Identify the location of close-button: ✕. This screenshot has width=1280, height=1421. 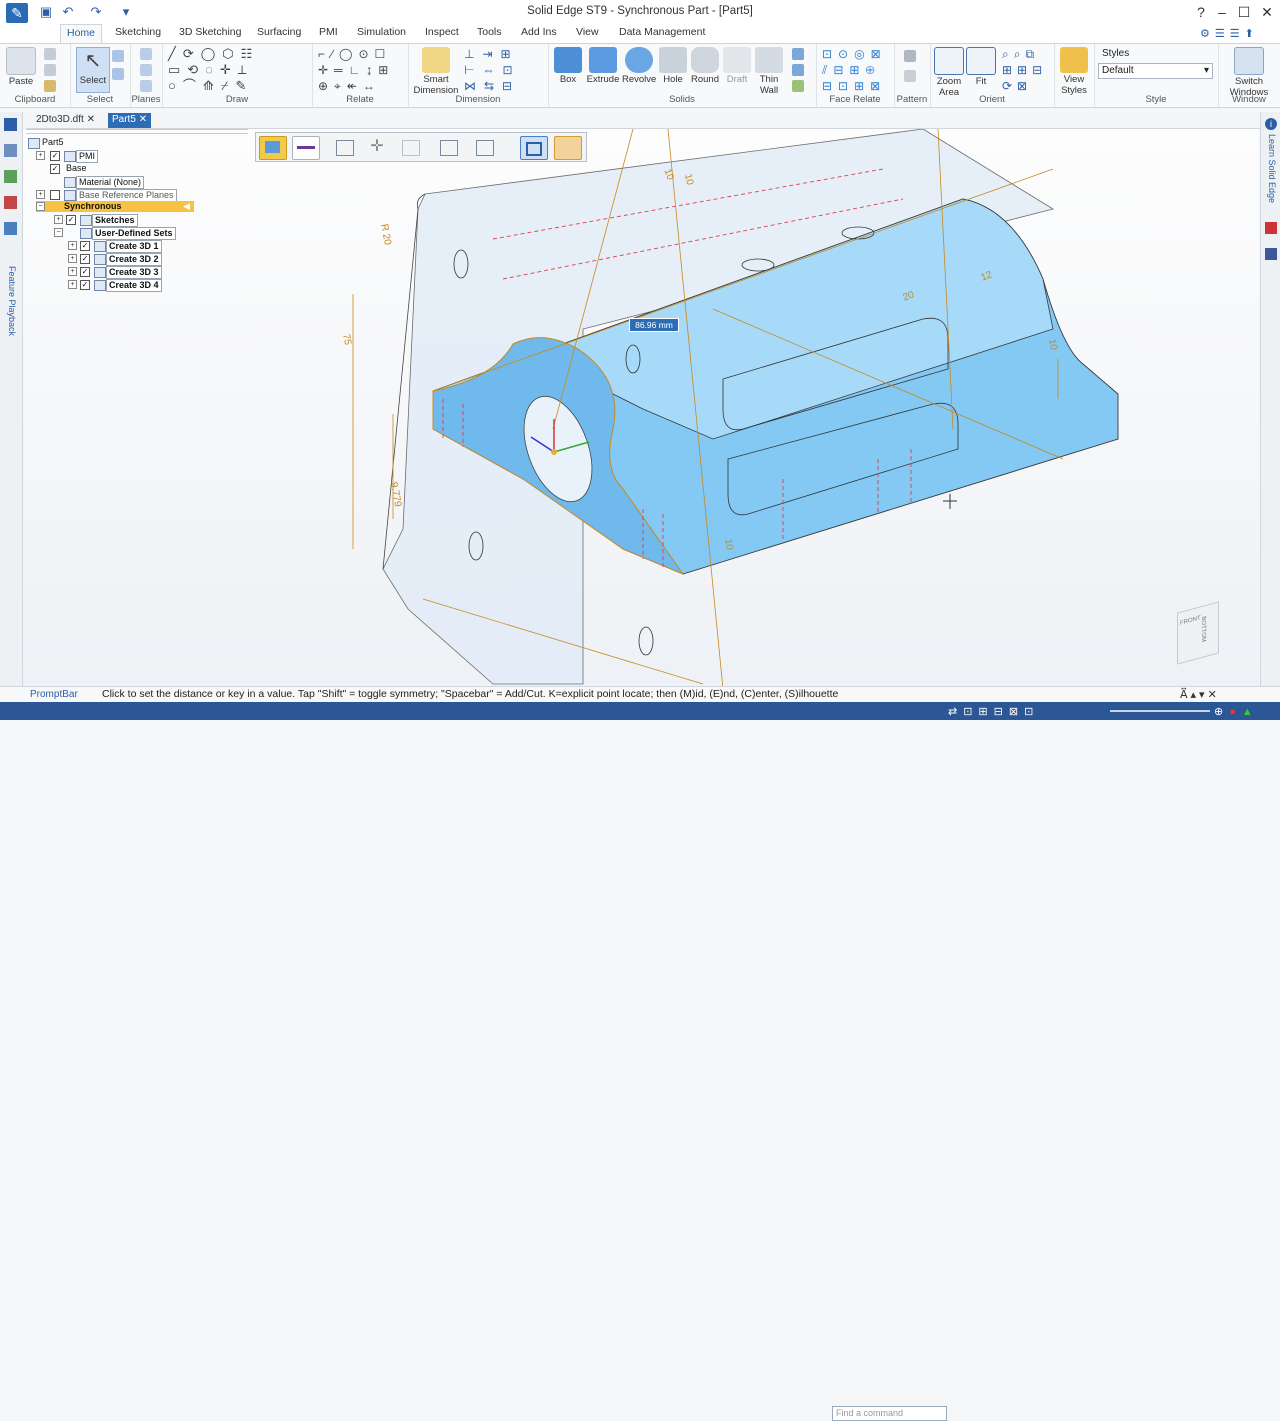
(1267, 12).